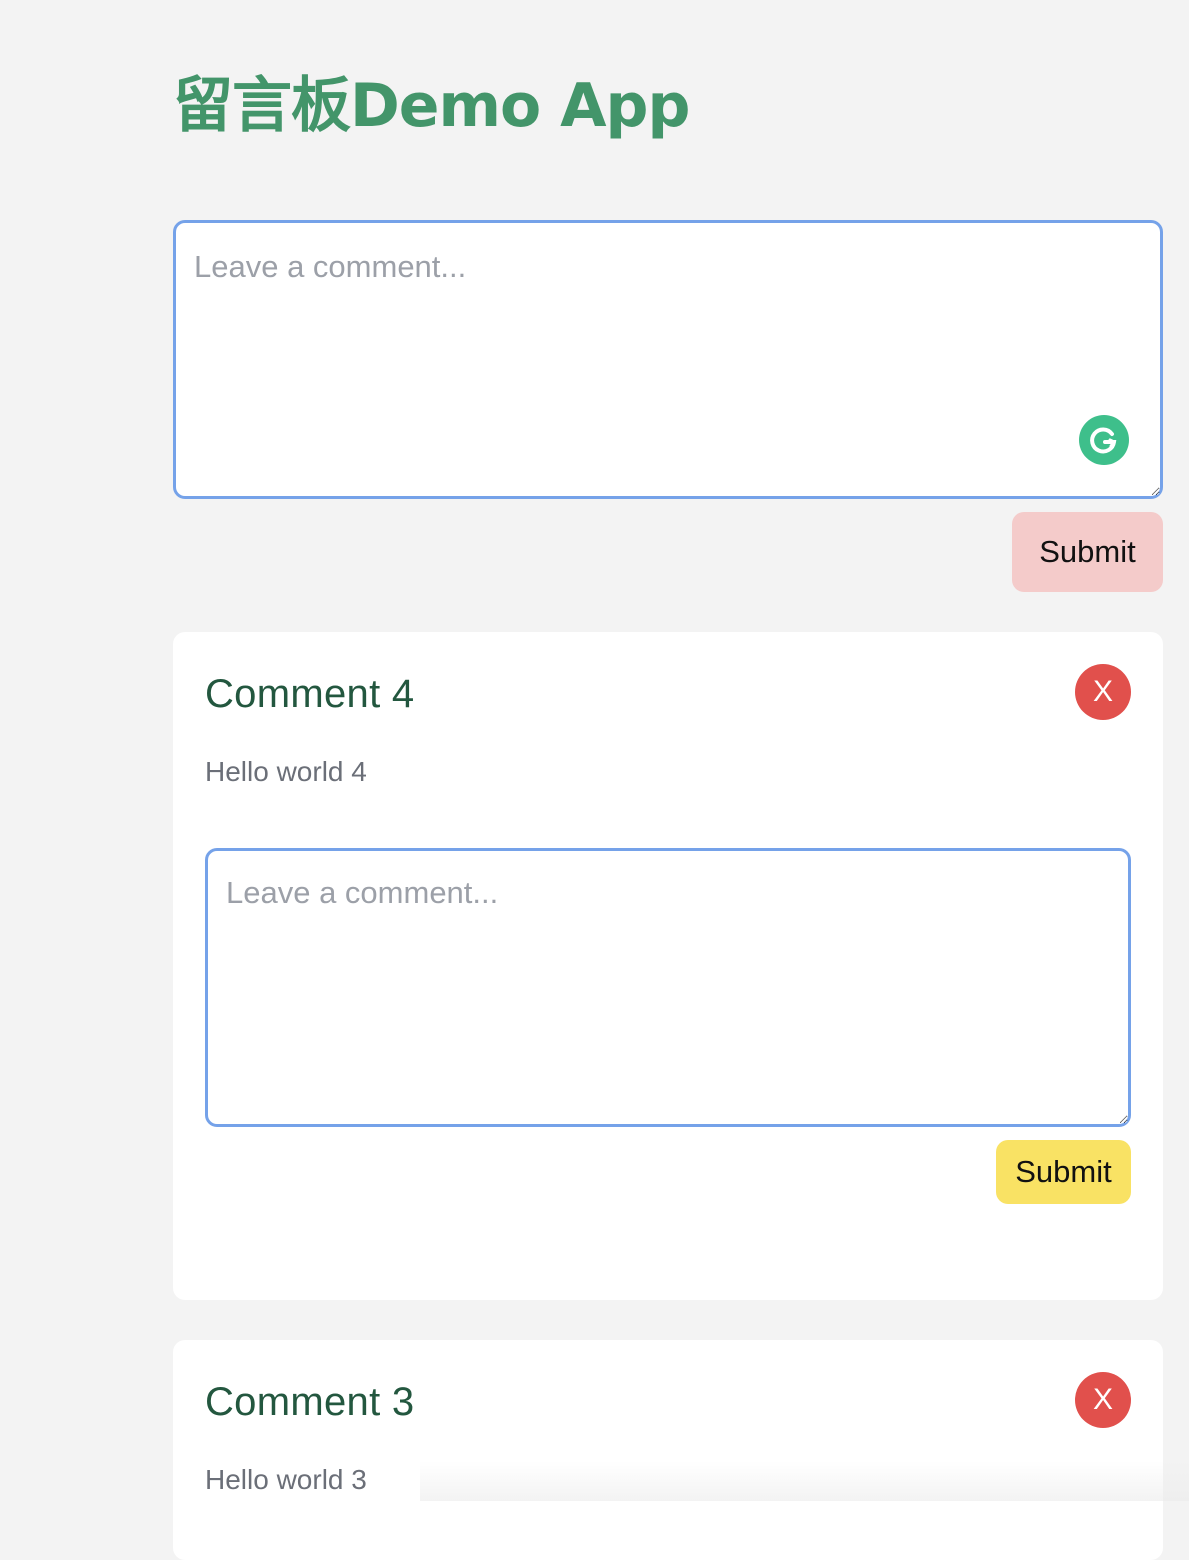 This screenshot has width=1189, height=1560. I want to click on comment-title: Comment 3, so click(310, 1402).